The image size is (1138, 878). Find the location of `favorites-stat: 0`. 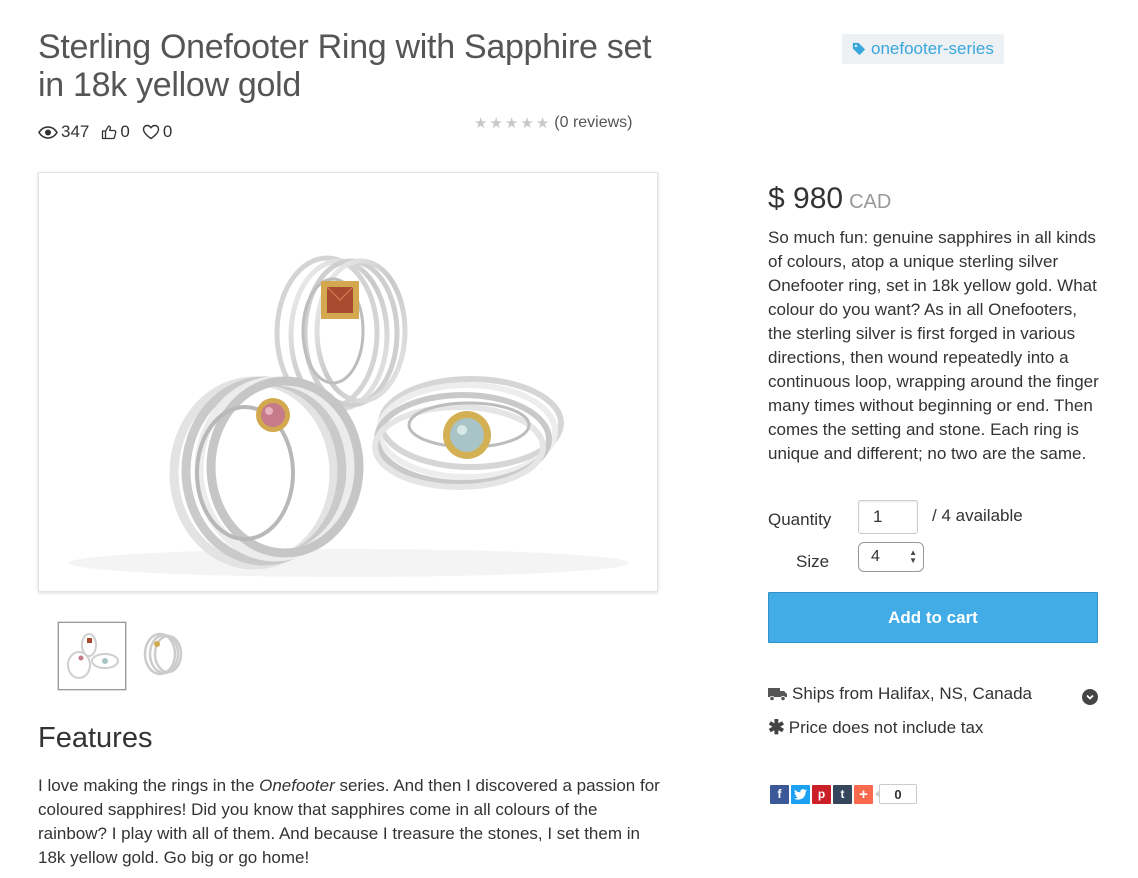

favorites-stat: 0 is located at coordinates (157, 132).